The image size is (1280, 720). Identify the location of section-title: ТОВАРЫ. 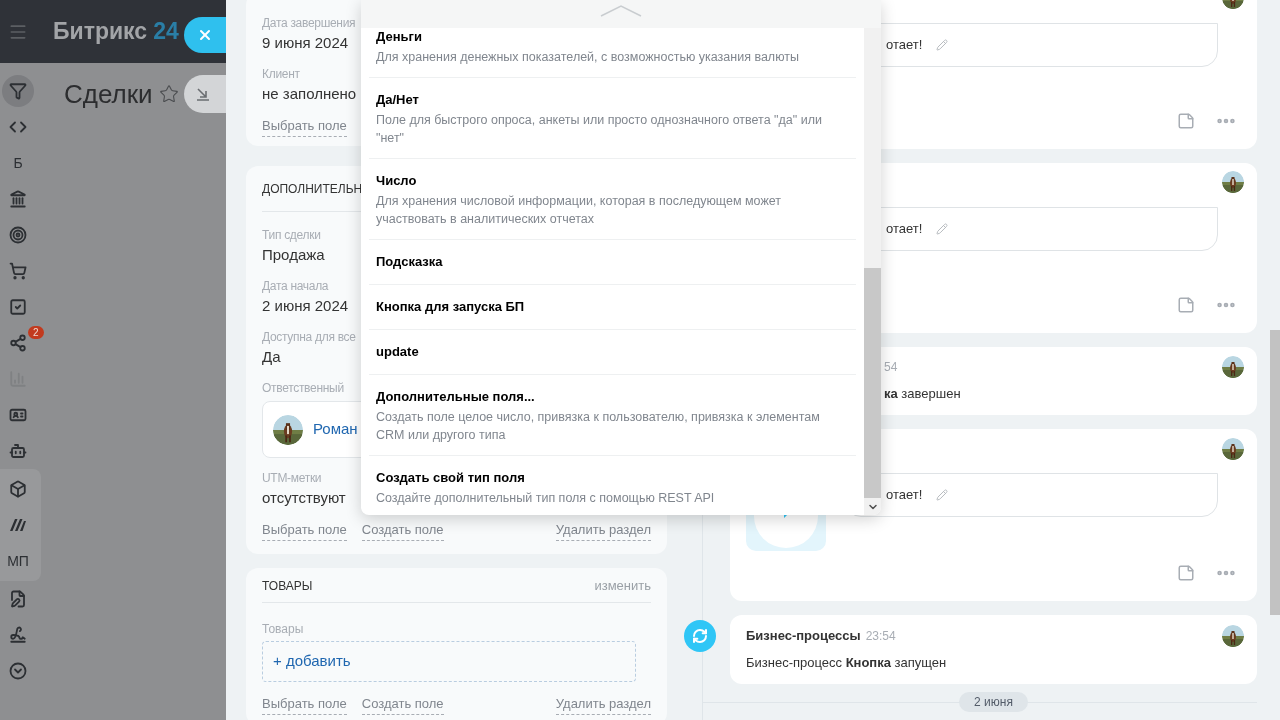
(287, 586).